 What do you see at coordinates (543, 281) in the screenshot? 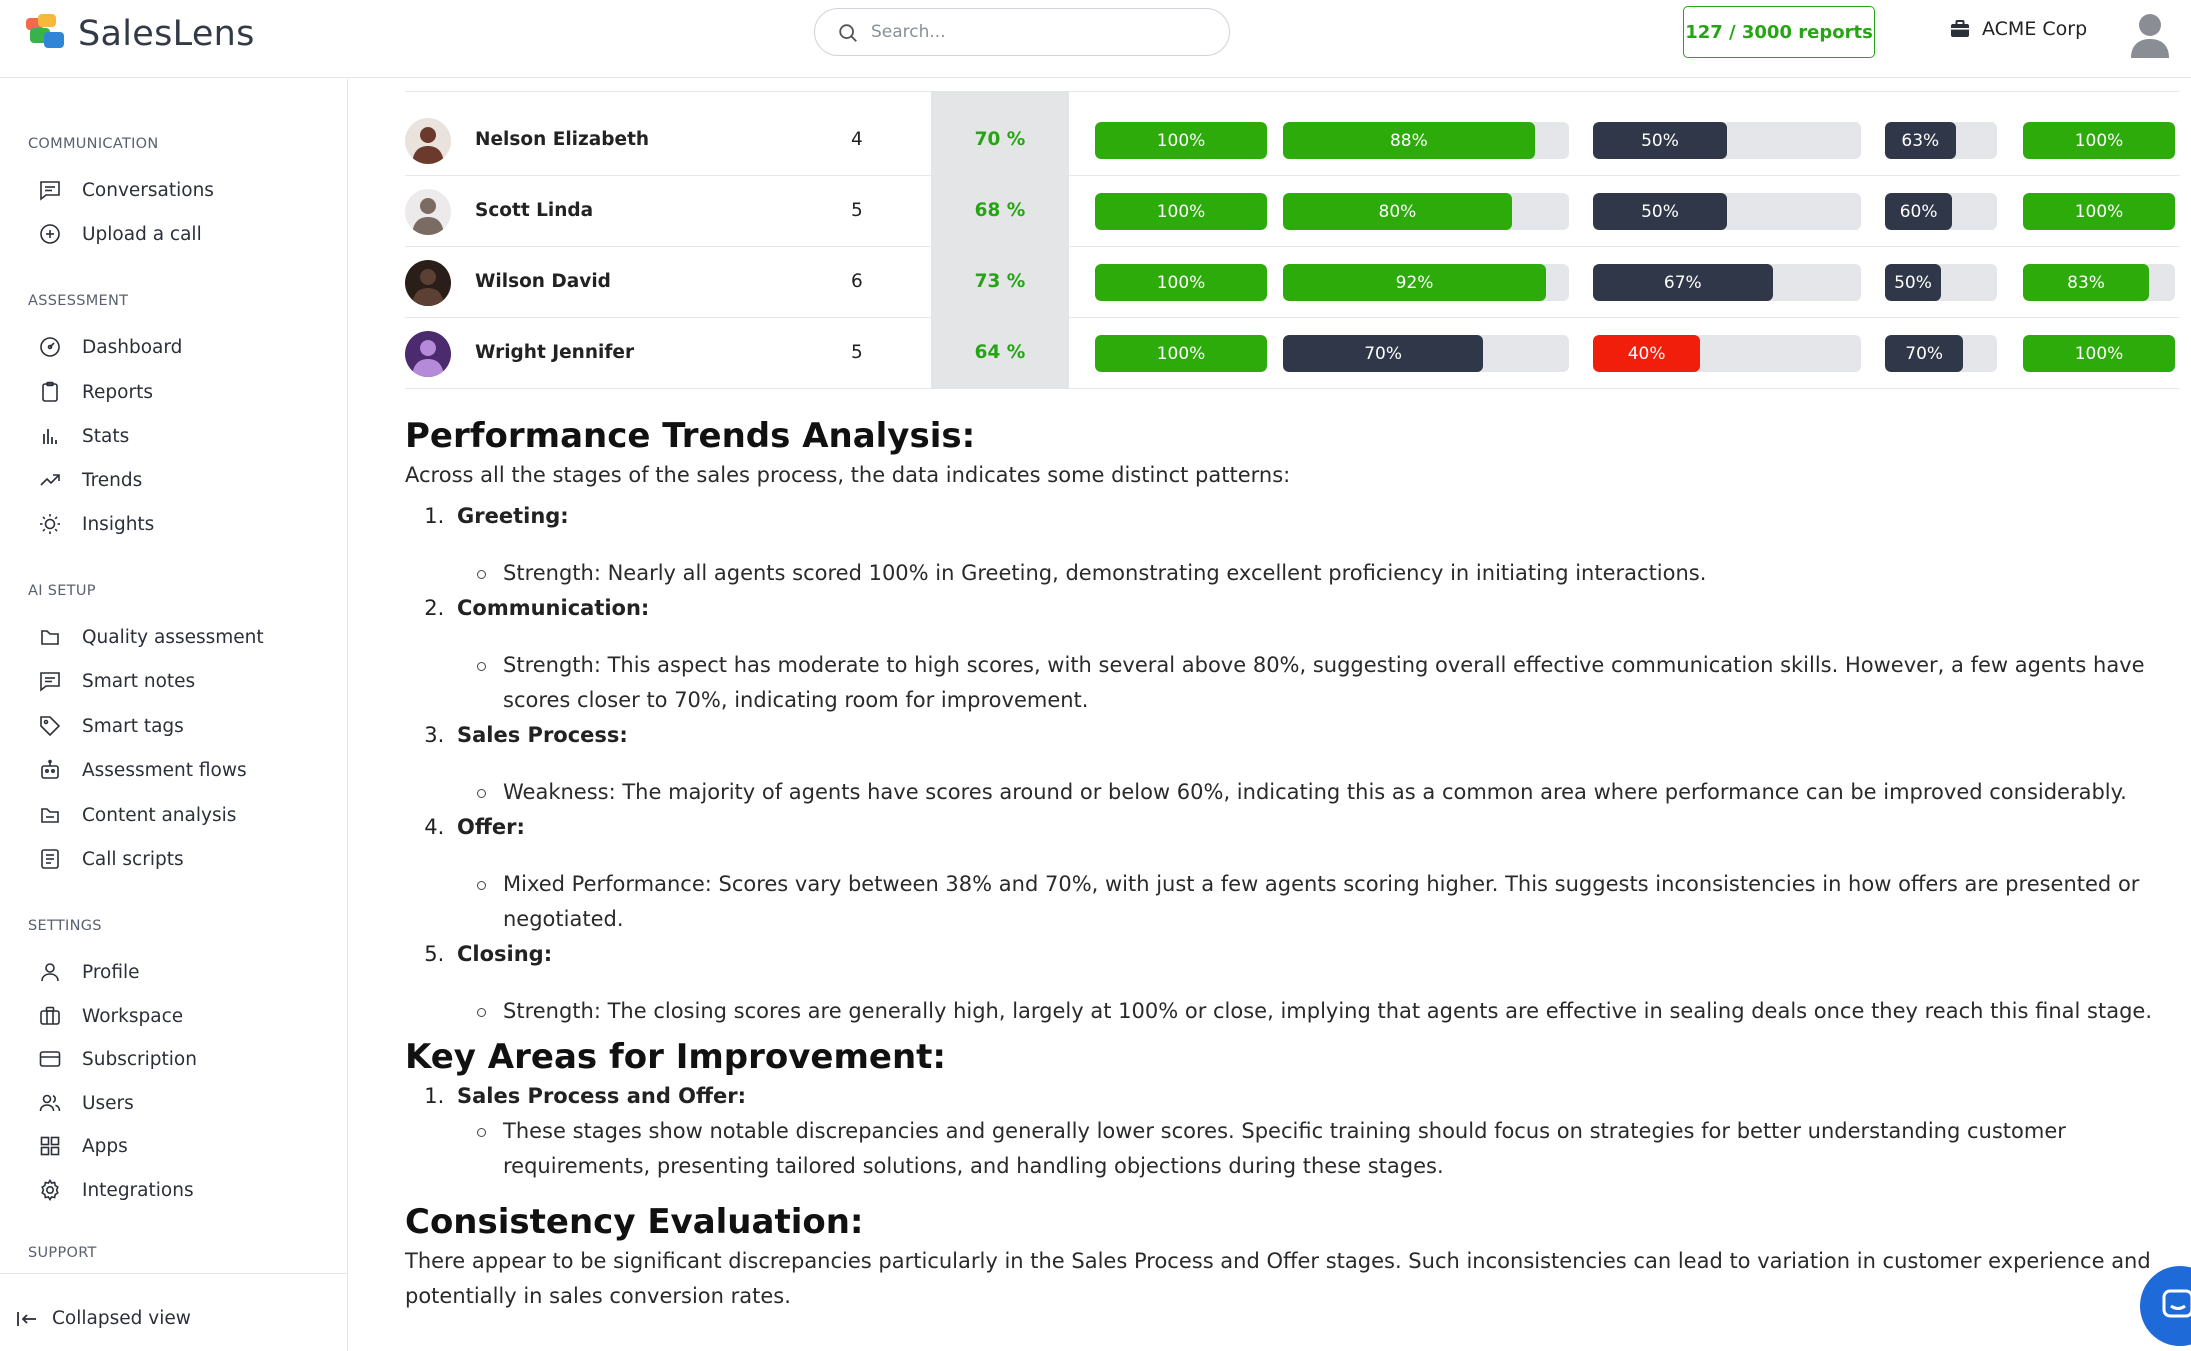
I see `agent-name: Wilson David` at bounding box center [543, 281].